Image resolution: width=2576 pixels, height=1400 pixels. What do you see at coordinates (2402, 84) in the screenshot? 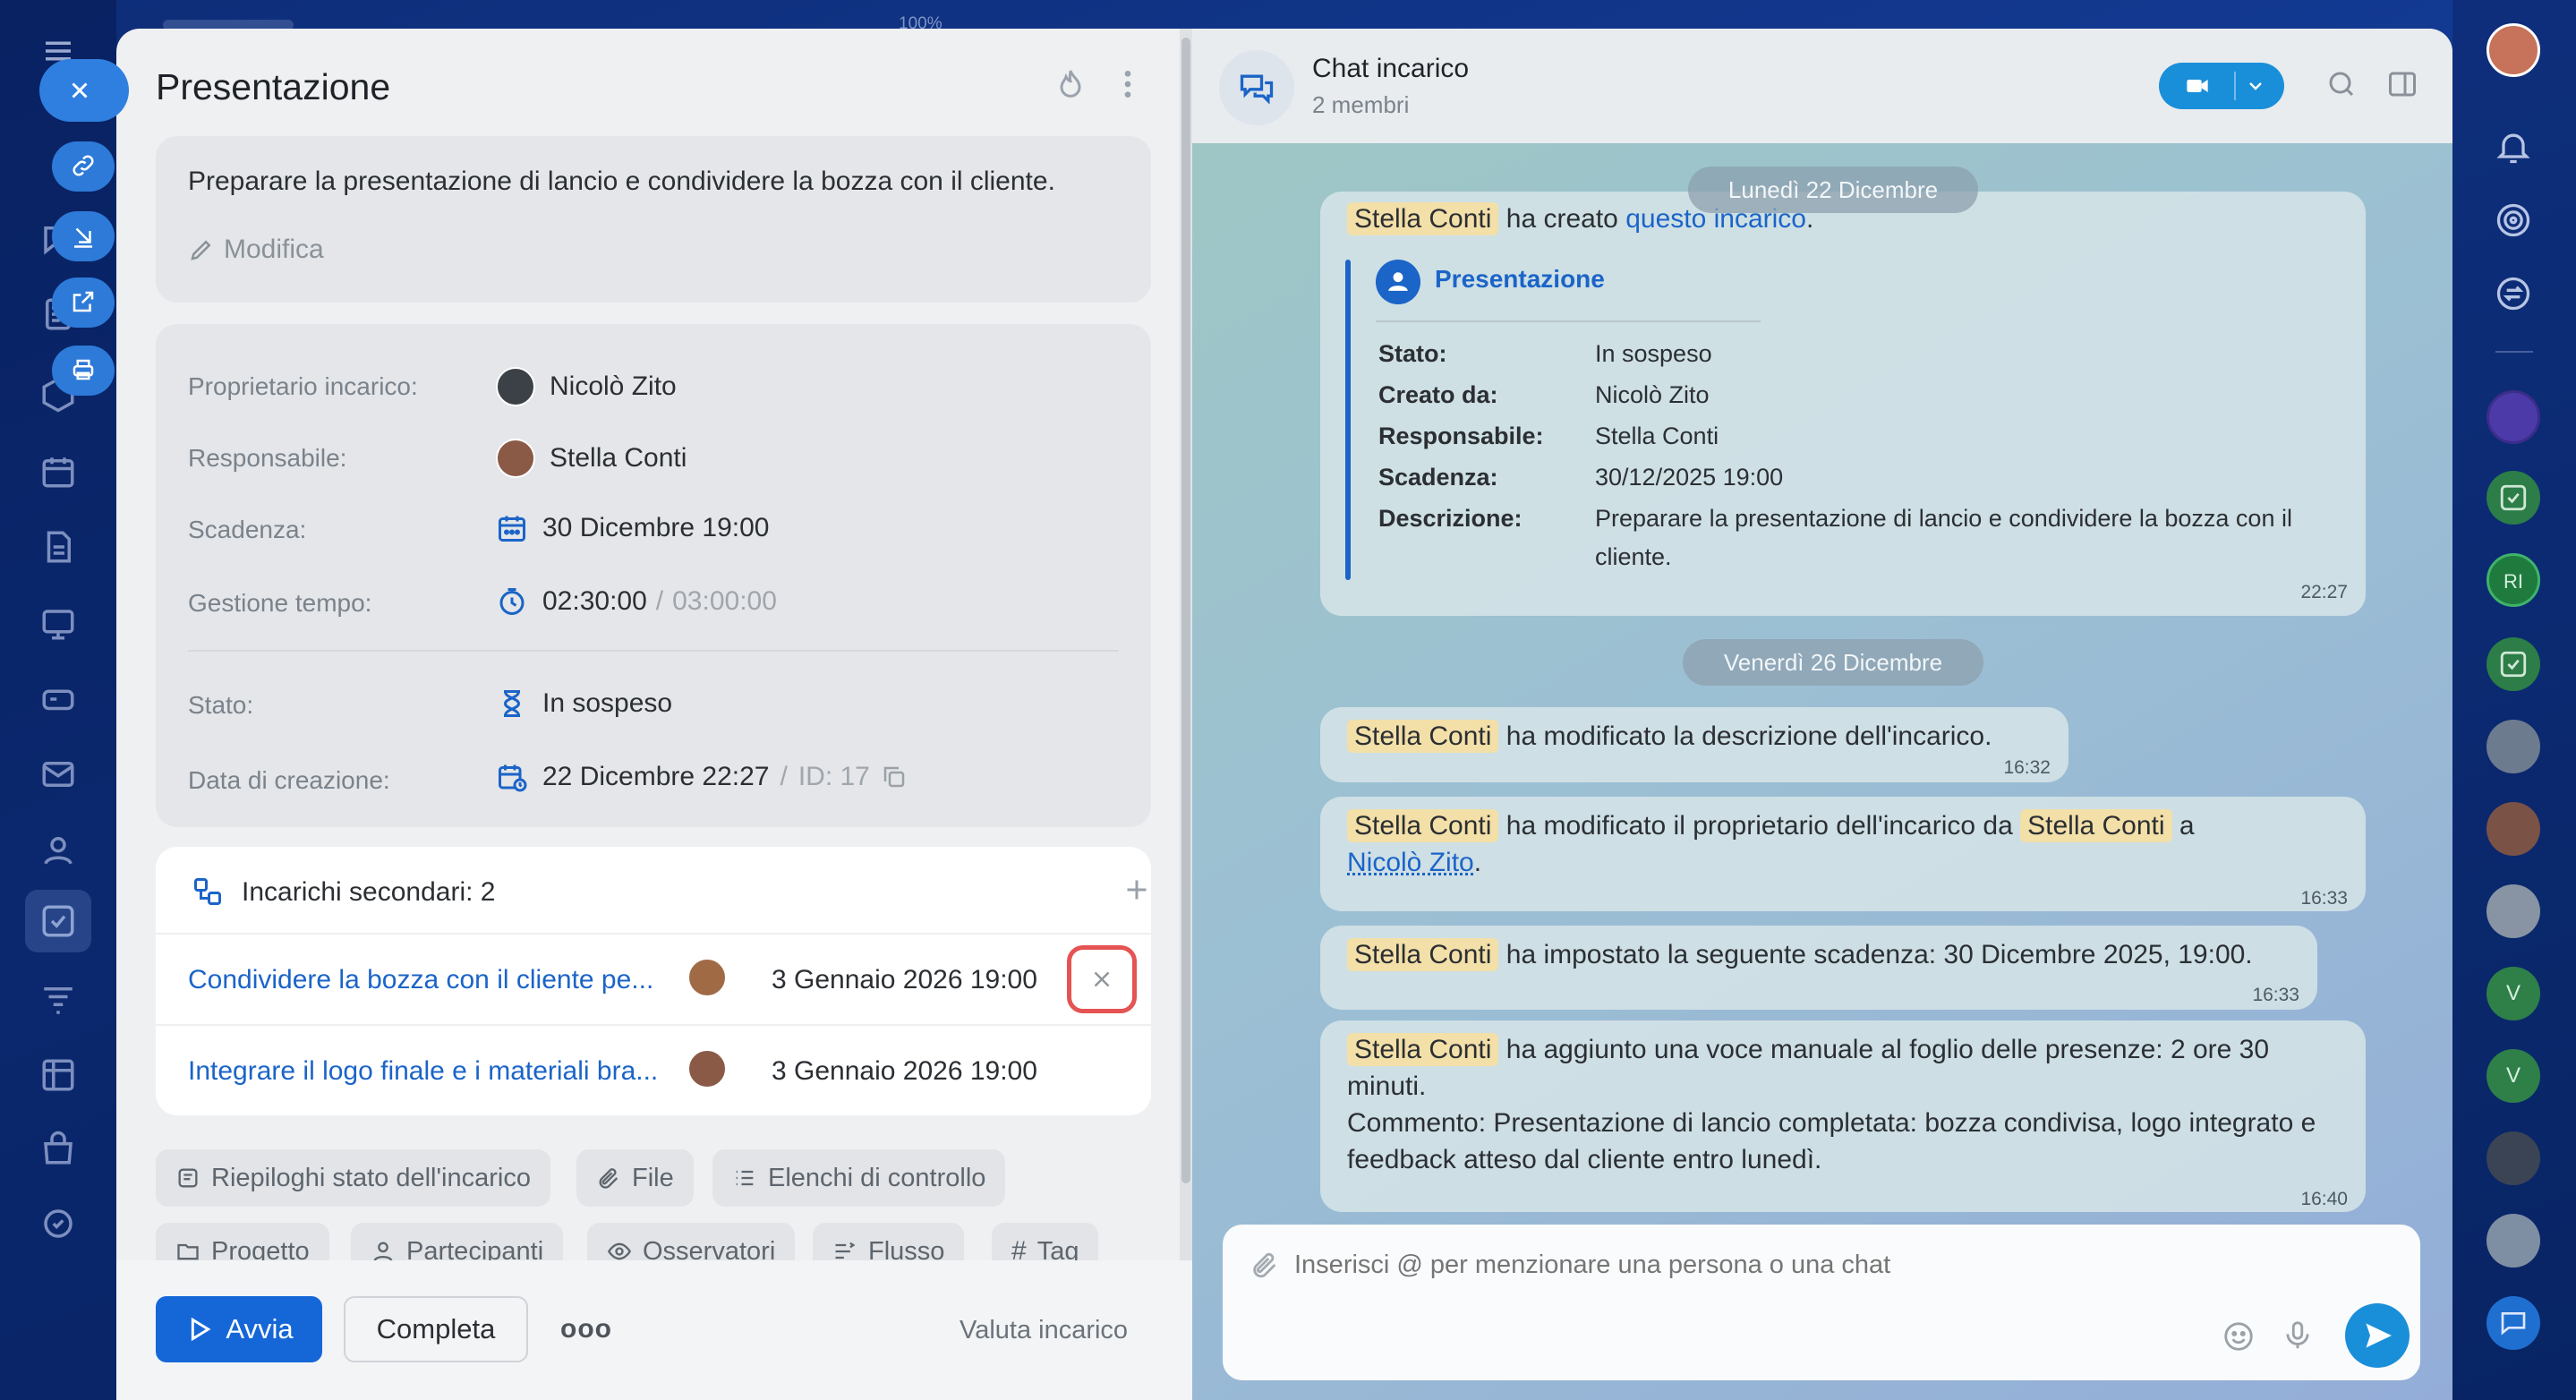
I see `sidebar-toggle-icon` at bounding box center [2402, 84].